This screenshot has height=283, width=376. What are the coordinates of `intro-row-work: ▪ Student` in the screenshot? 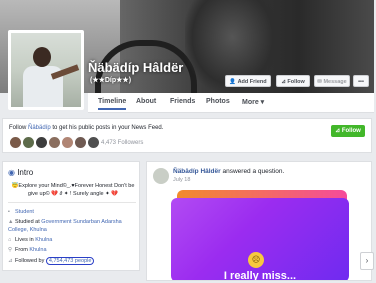 It's located at (21, 212).